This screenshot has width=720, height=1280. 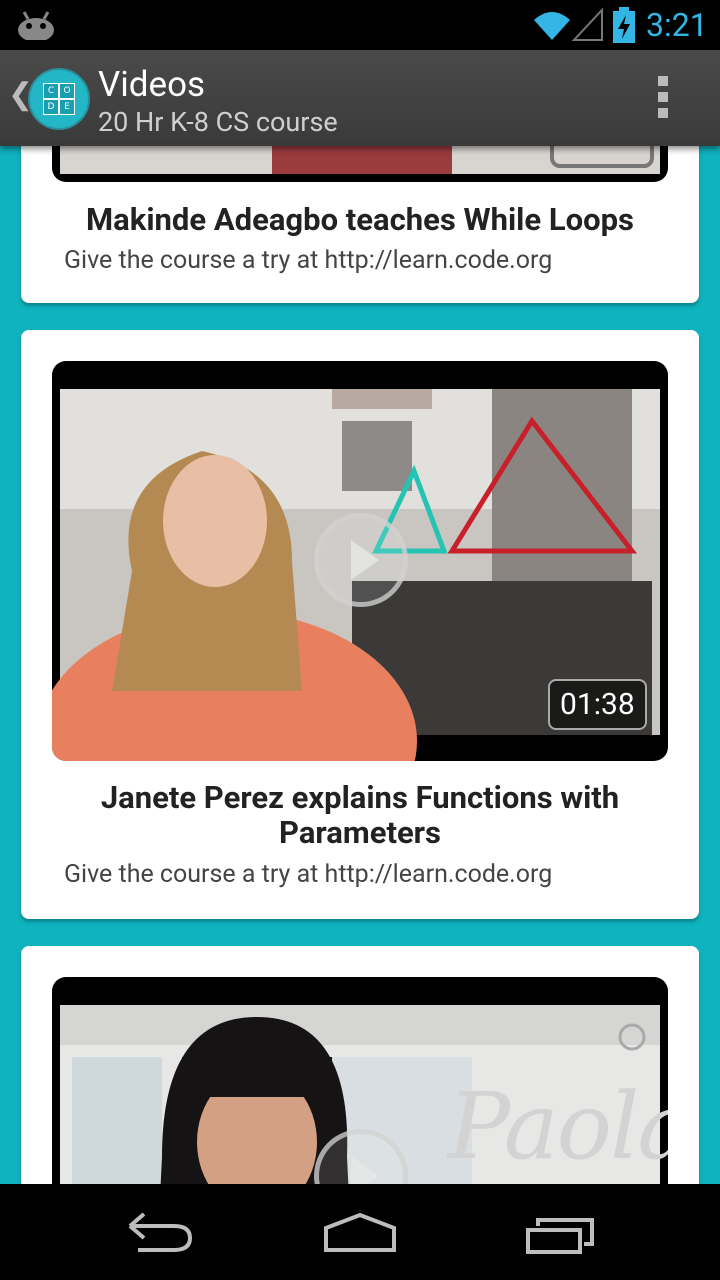 I want to click on signal-icon, so click(x=587, y=24).